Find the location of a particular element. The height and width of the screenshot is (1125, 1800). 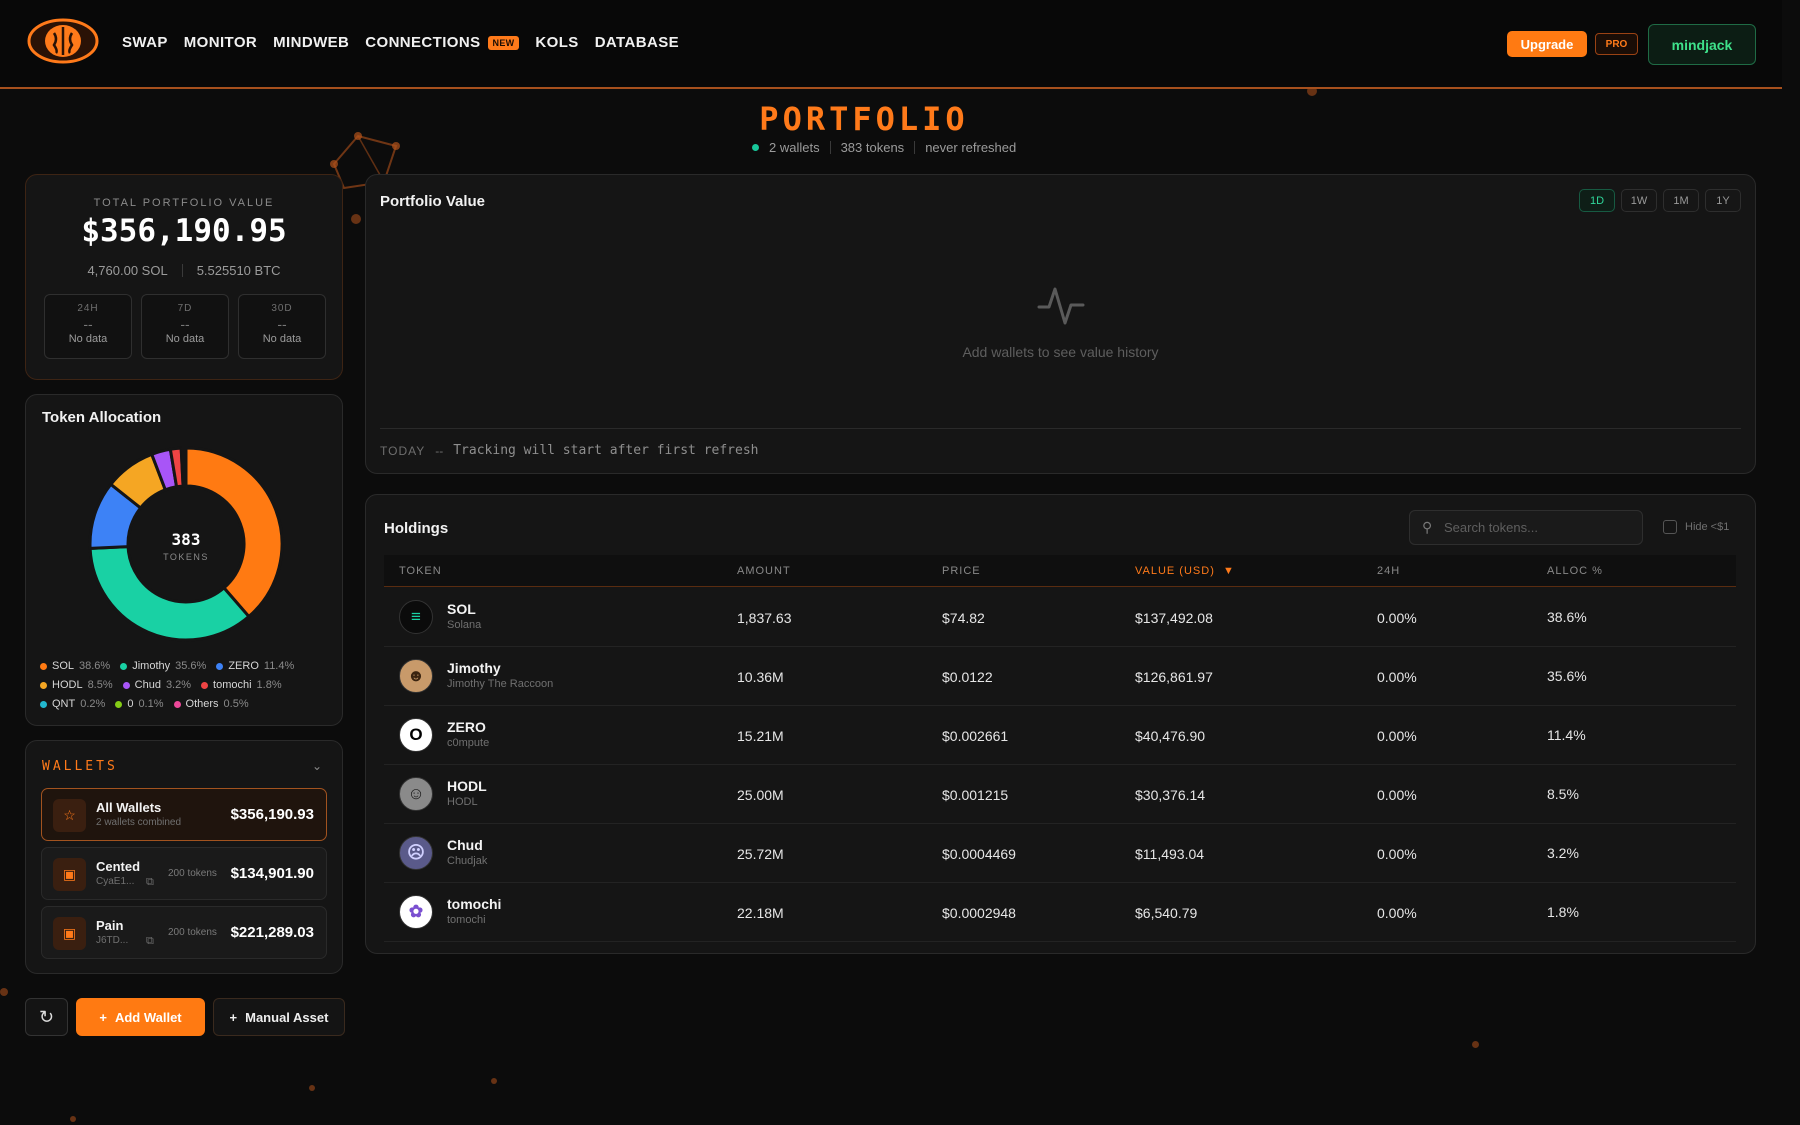

bg-particle is located at coordinates (312, 1088).